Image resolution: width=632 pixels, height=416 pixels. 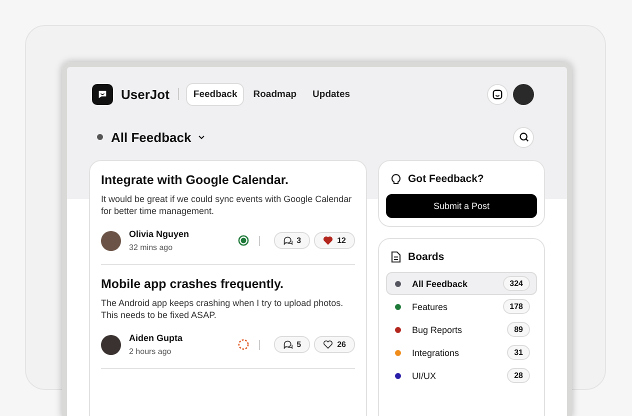 I want to click on board-name: All Feedback, so click(x=440, y=283).